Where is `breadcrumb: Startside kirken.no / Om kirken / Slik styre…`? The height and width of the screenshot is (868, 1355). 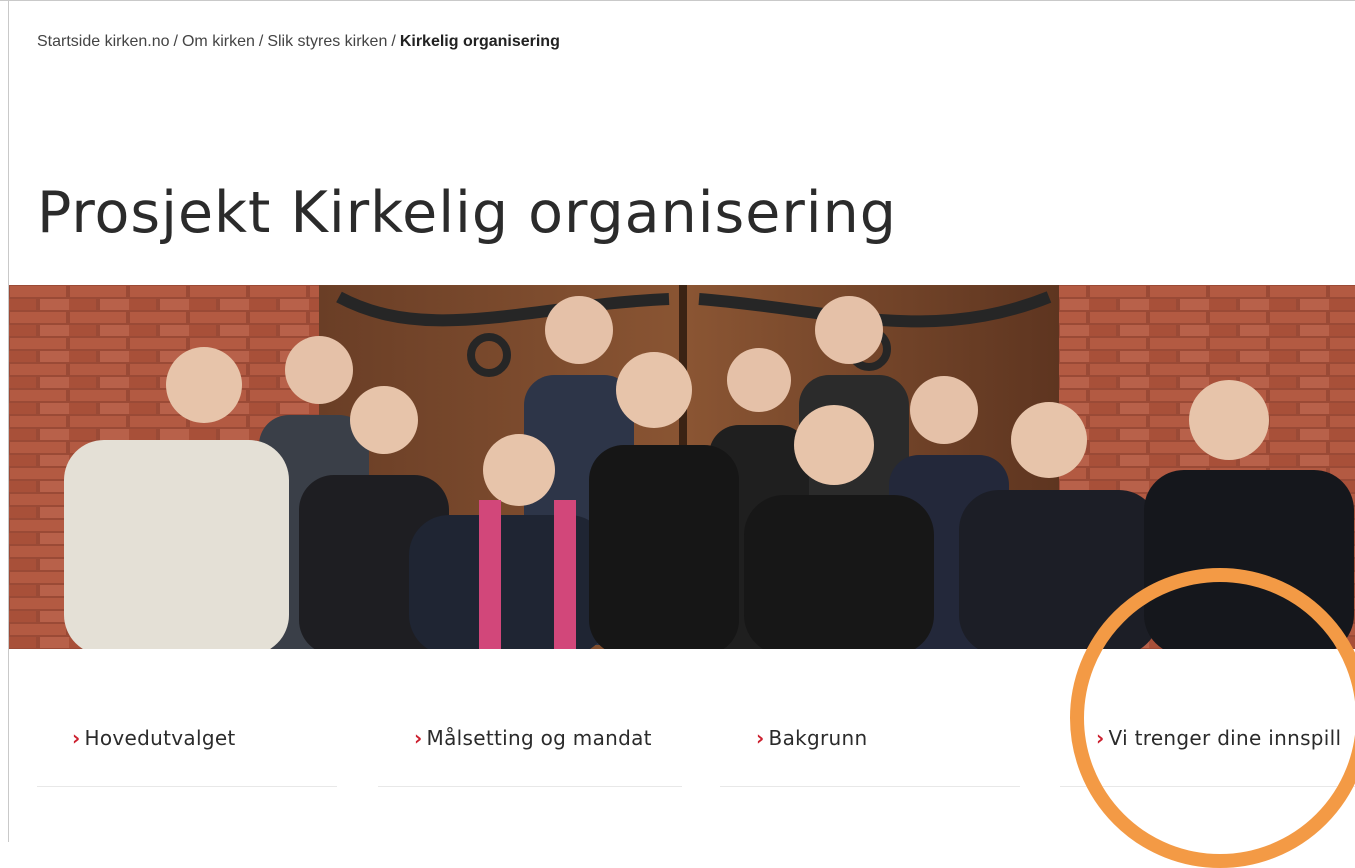 breadcrumb: Startside kirken.no / Om kirken / Slik styre… is located at coordinates (298, 42).